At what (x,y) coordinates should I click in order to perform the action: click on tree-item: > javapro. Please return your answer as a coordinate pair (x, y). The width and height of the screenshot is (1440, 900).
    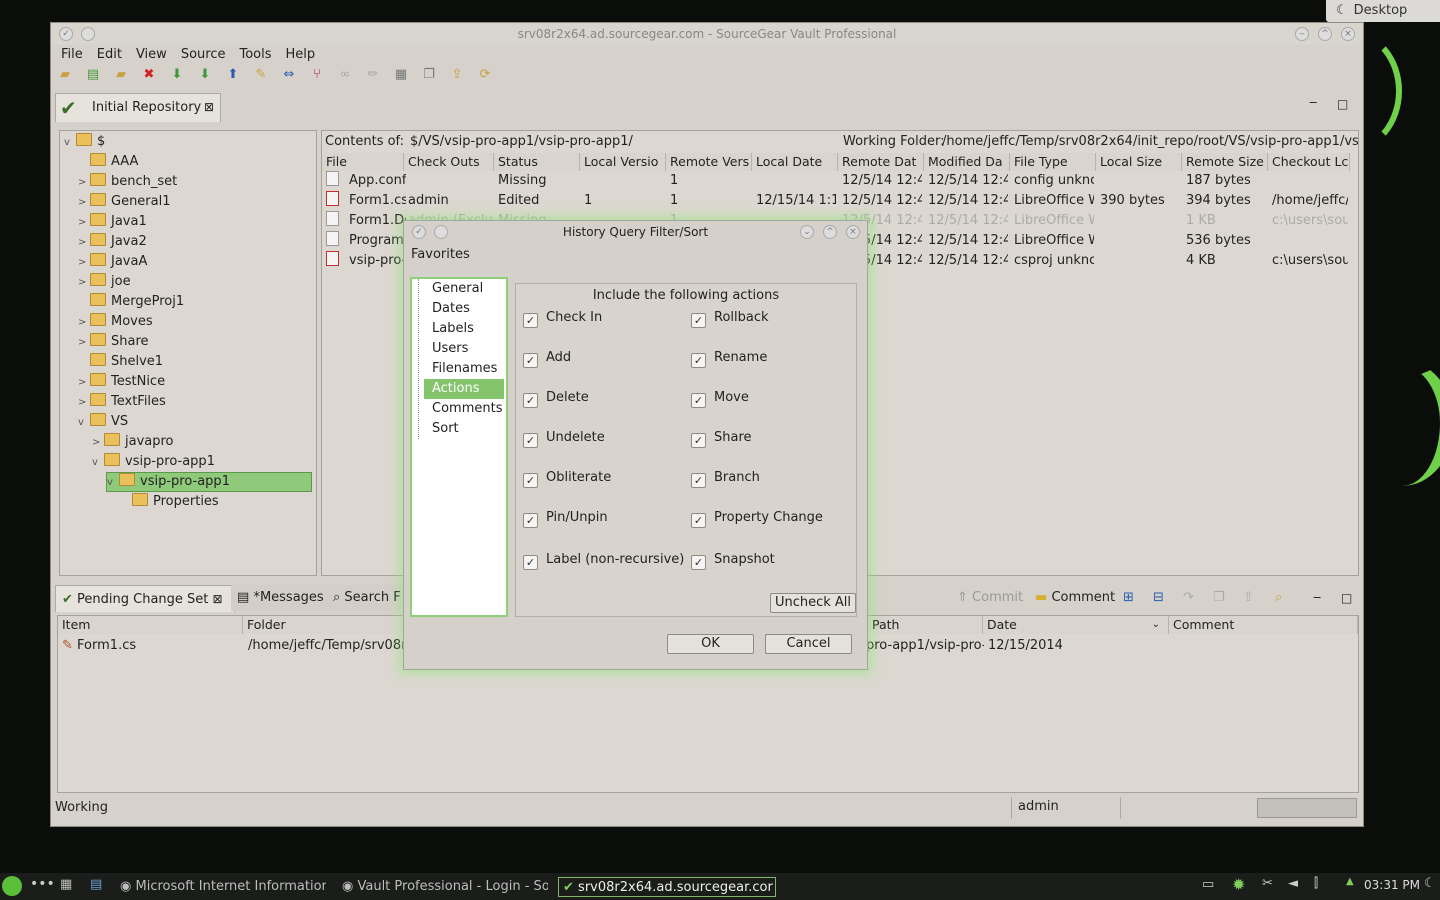
    Looking at the image, I should click on (133, 442).